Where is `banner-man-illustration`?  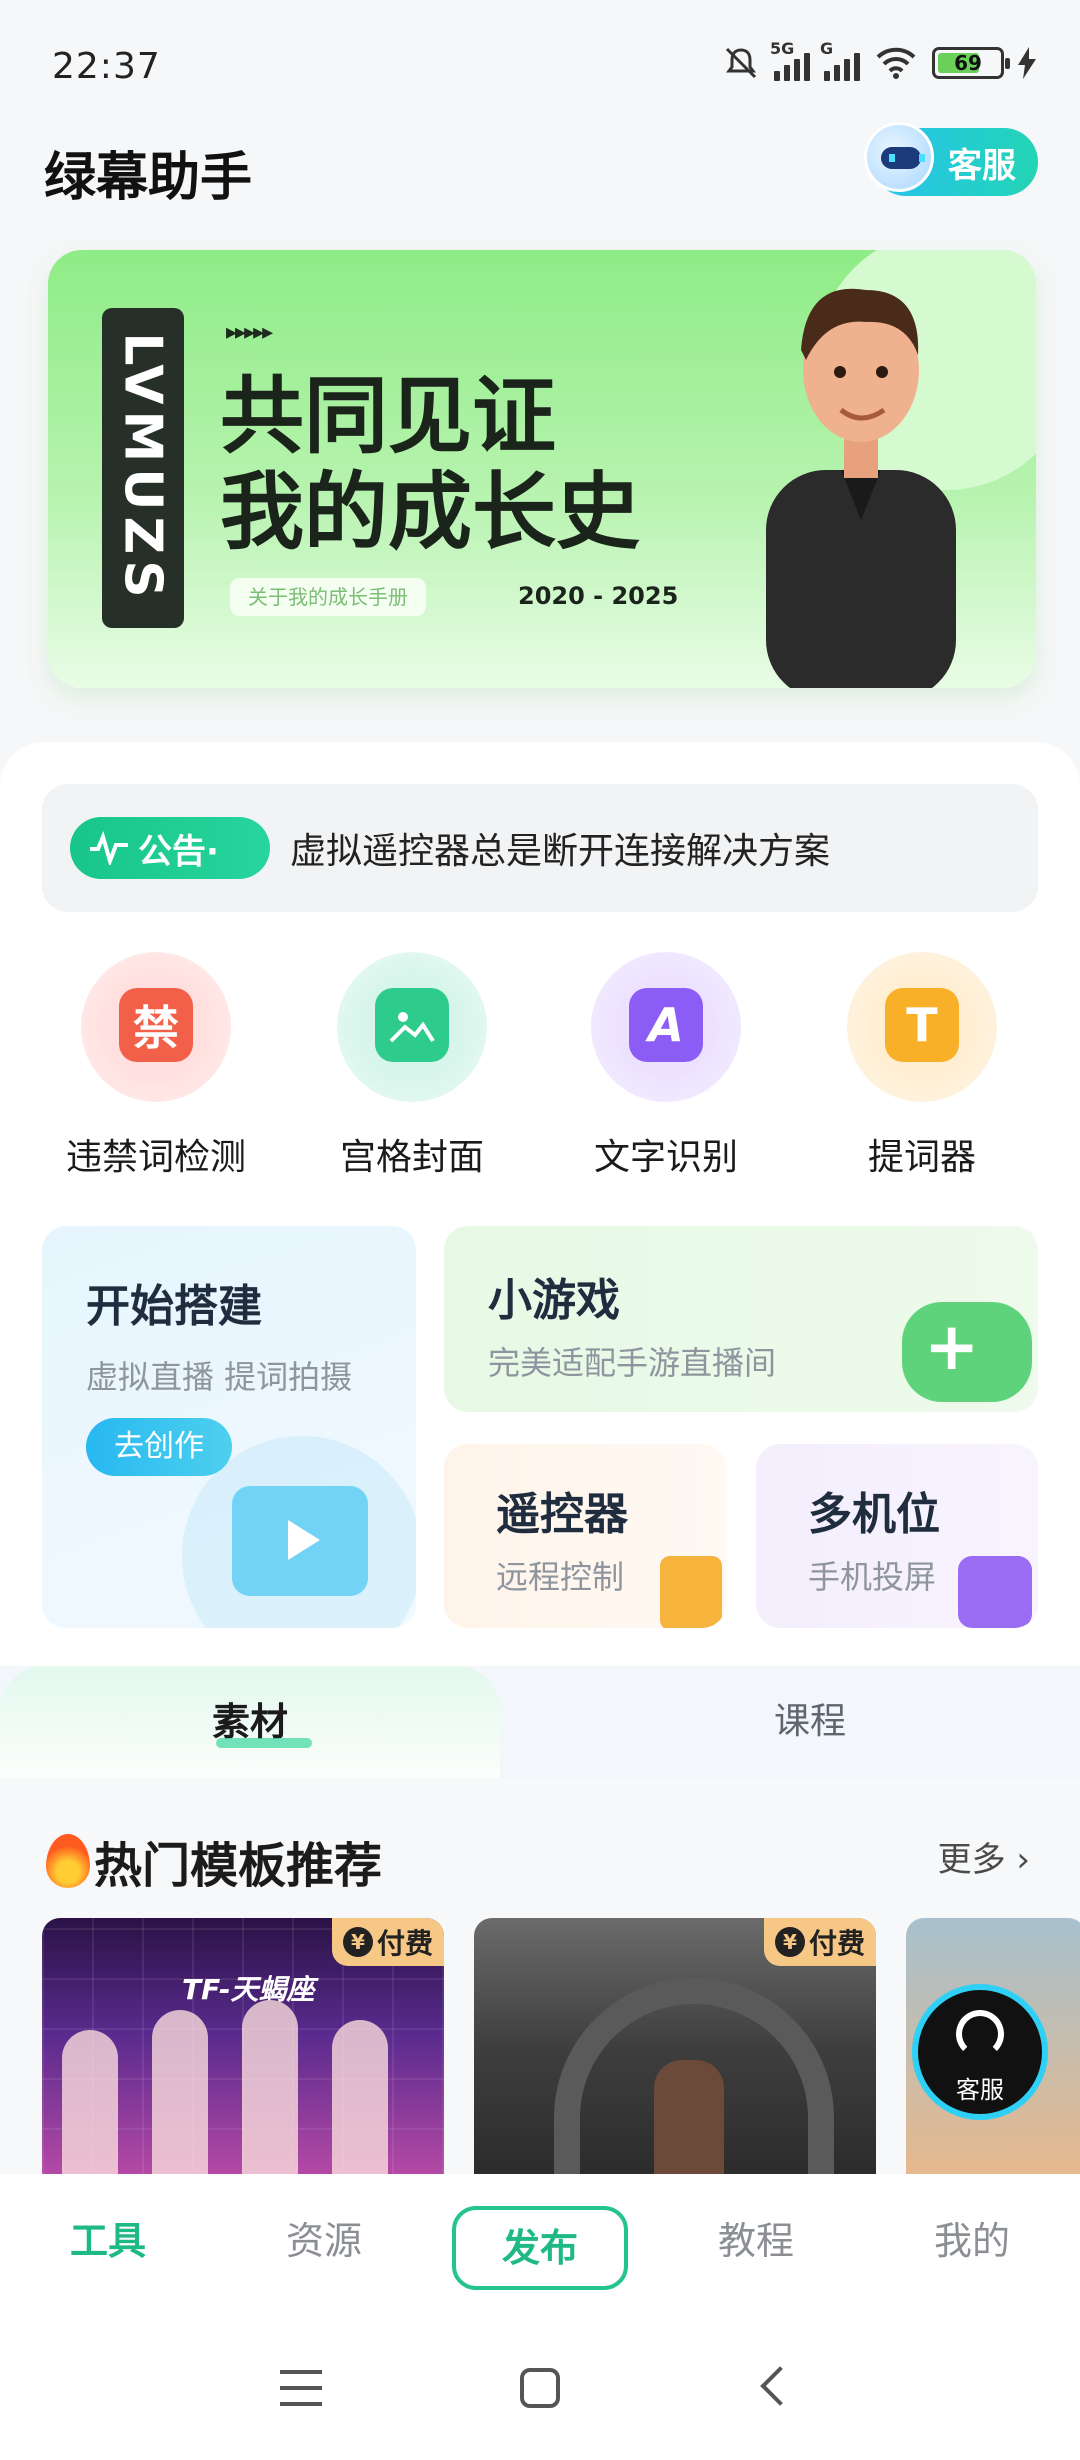 banner-man-illustration is located at coordinates (861, 488).